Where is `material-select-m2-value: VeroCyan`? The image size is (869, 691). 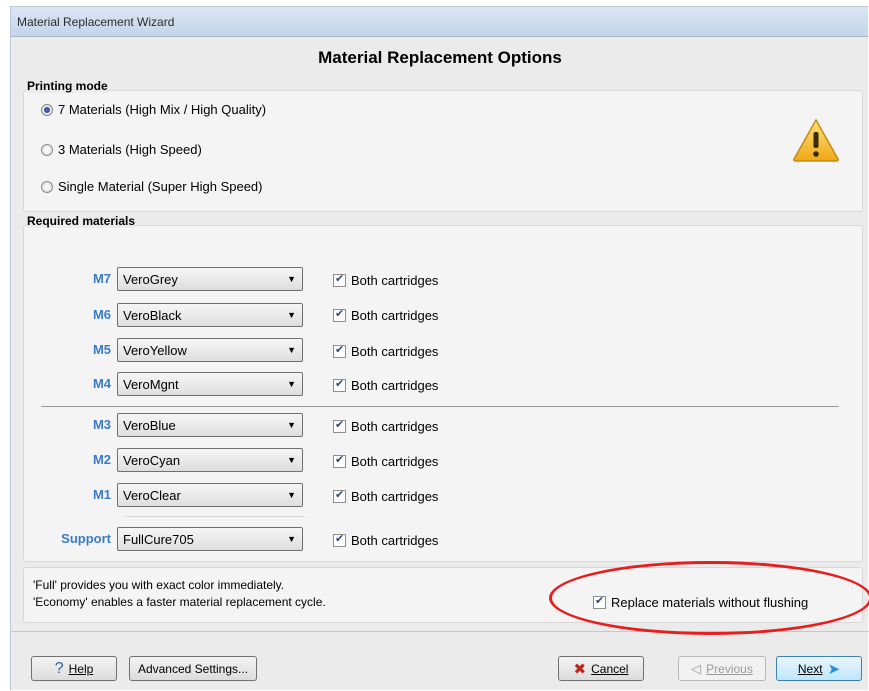
material-select-m2-value: VeroCyan is located at coordinates (152, 460).